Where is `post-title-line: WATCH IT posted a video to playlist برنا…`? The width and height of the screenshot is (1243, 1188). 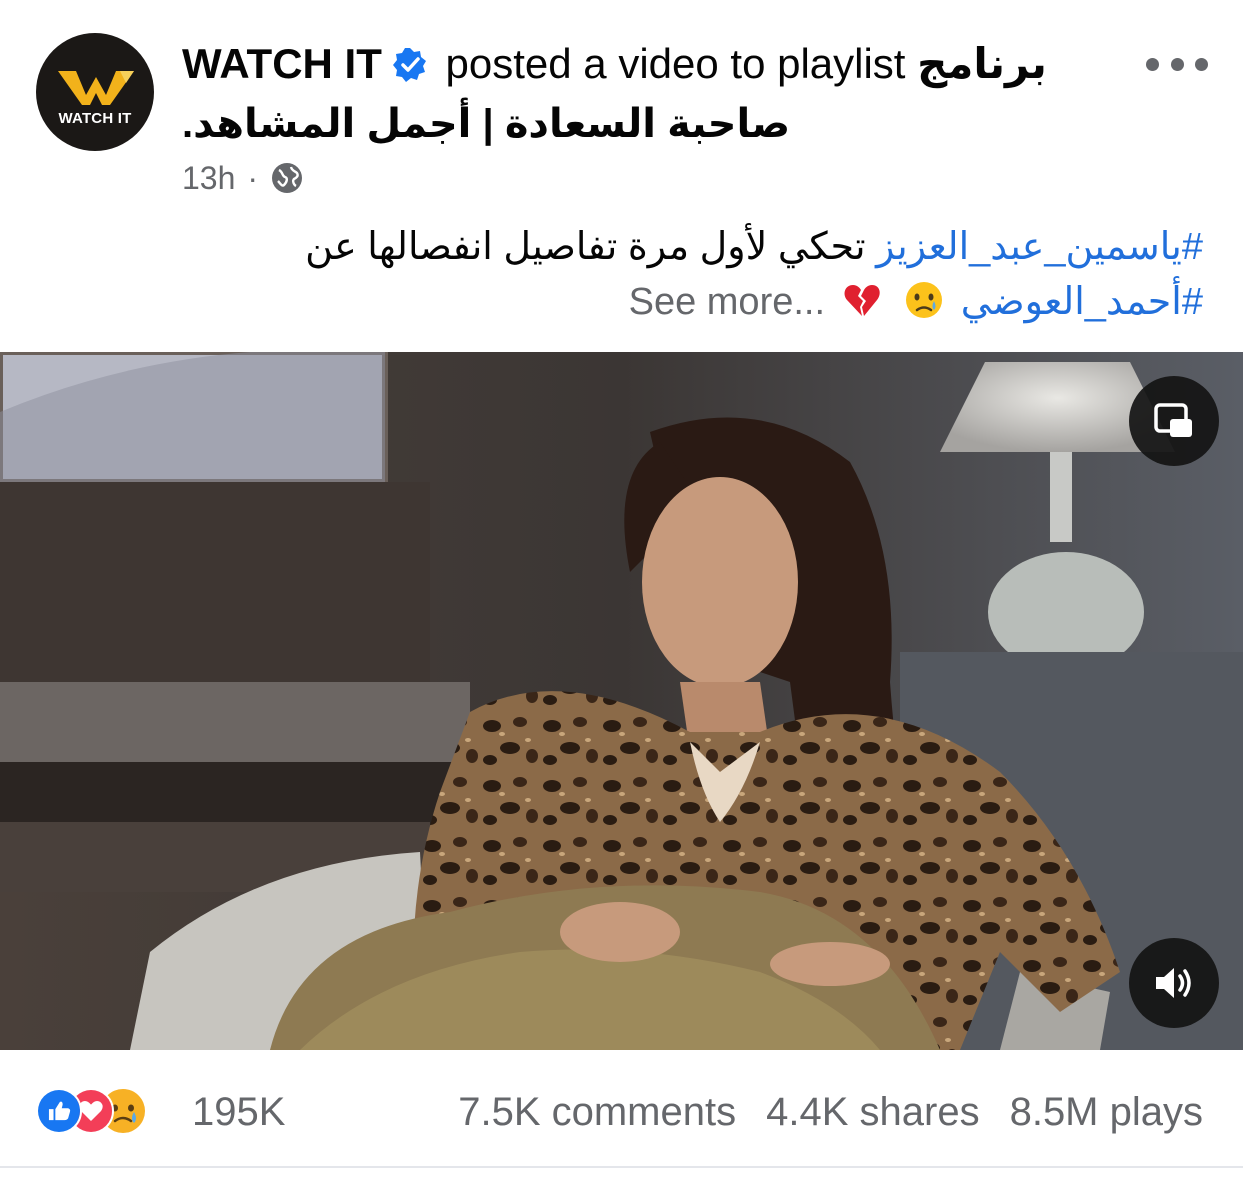 post-title-line: WATCH IT posted a video to playlist برنا… is located at coordinates (652, 64).